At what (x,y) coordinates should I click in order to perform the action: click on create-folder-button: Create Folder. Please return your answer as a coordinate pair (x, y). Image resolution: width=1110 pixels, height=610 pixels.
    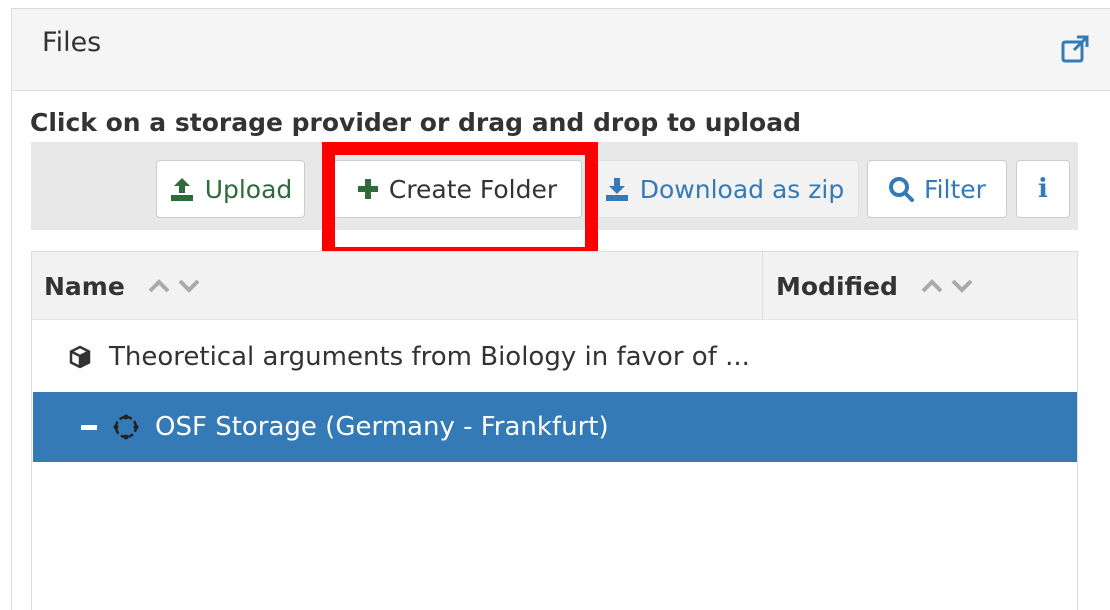
    Looking at the image, I should click on (457, 189).